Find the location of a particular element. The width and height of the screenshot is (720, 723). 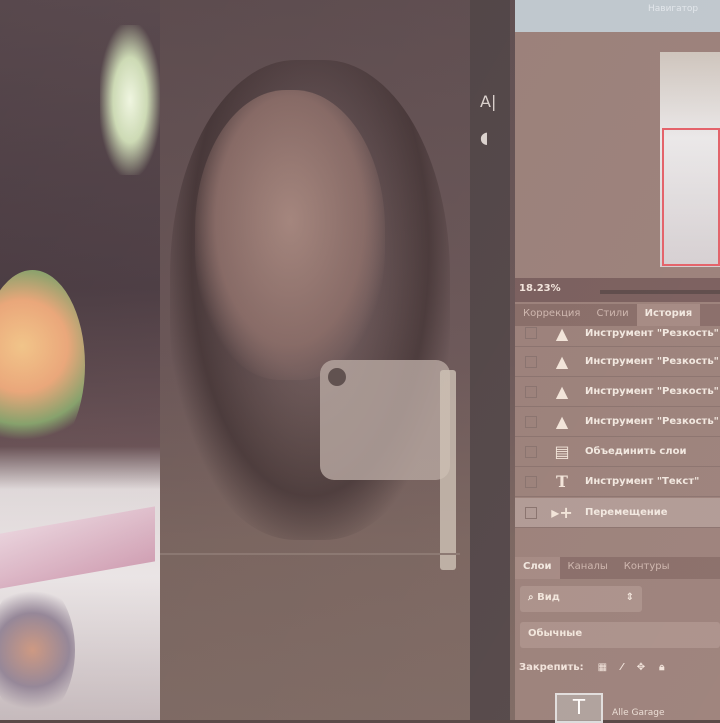

phone-camera-icon is located at coordinates (337, 377).